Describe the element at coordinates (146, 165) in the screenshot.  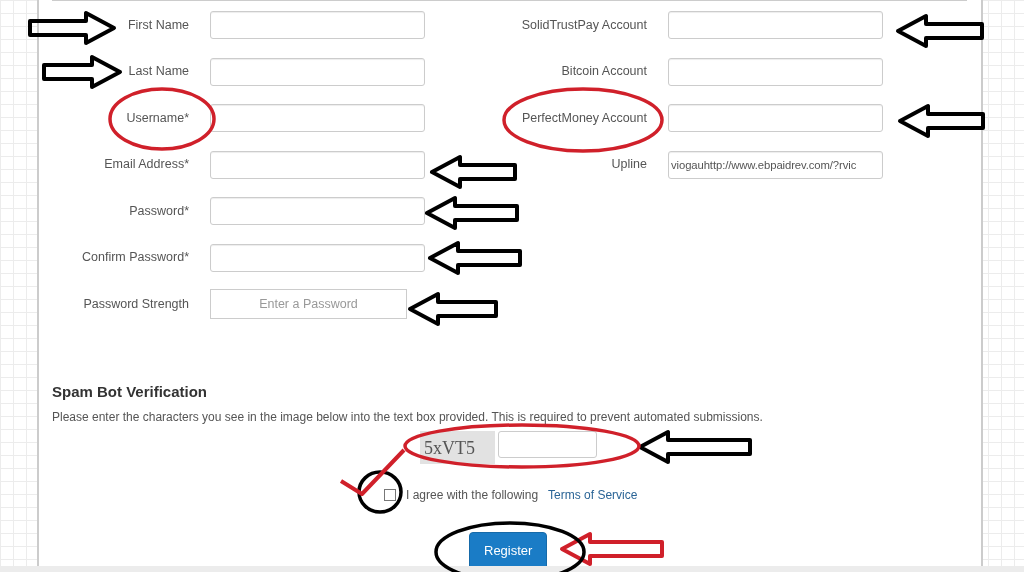
I see `field-label: Email Address*` at that location.